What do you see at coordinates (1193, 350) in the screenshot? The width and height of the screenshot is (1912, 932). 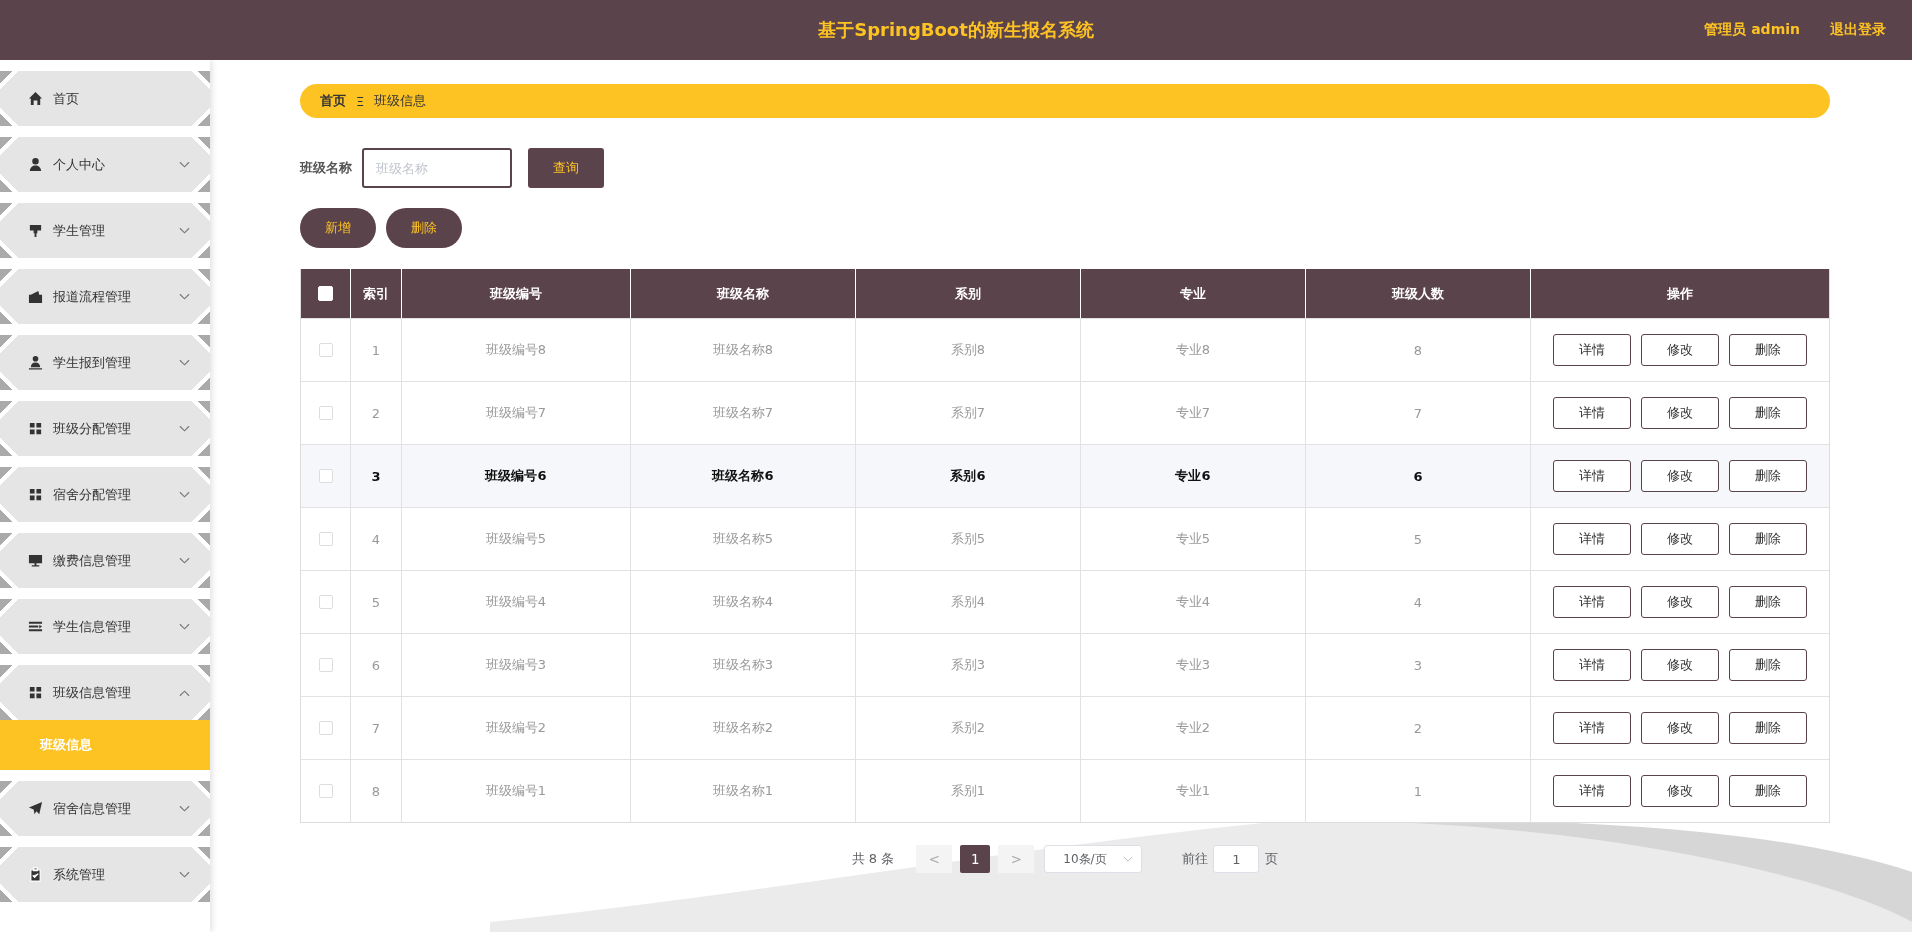 I see `table-cell: 专业8` at bounding box center [1193, 350].